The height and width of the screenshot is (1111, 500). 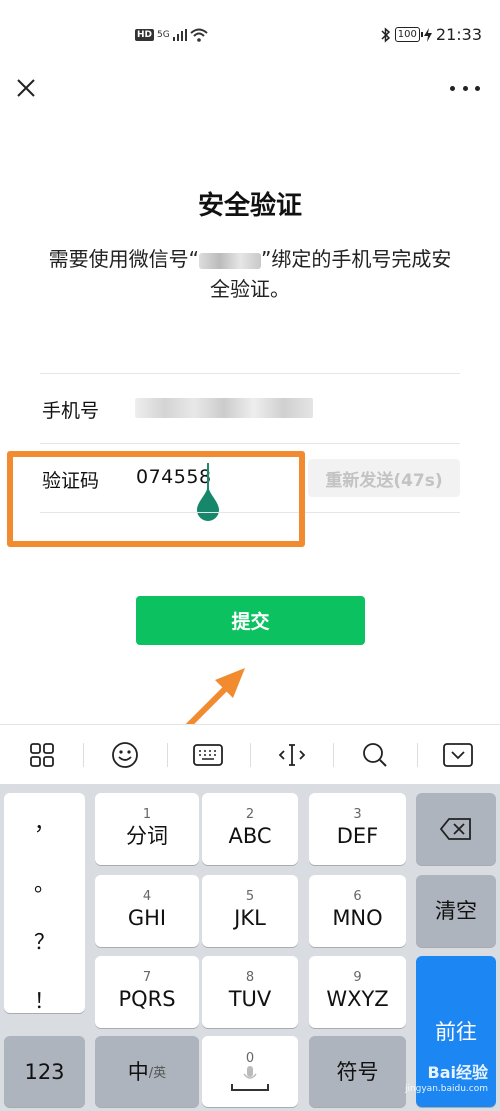 I want to click on top-nav, so click(x=250, y=88).